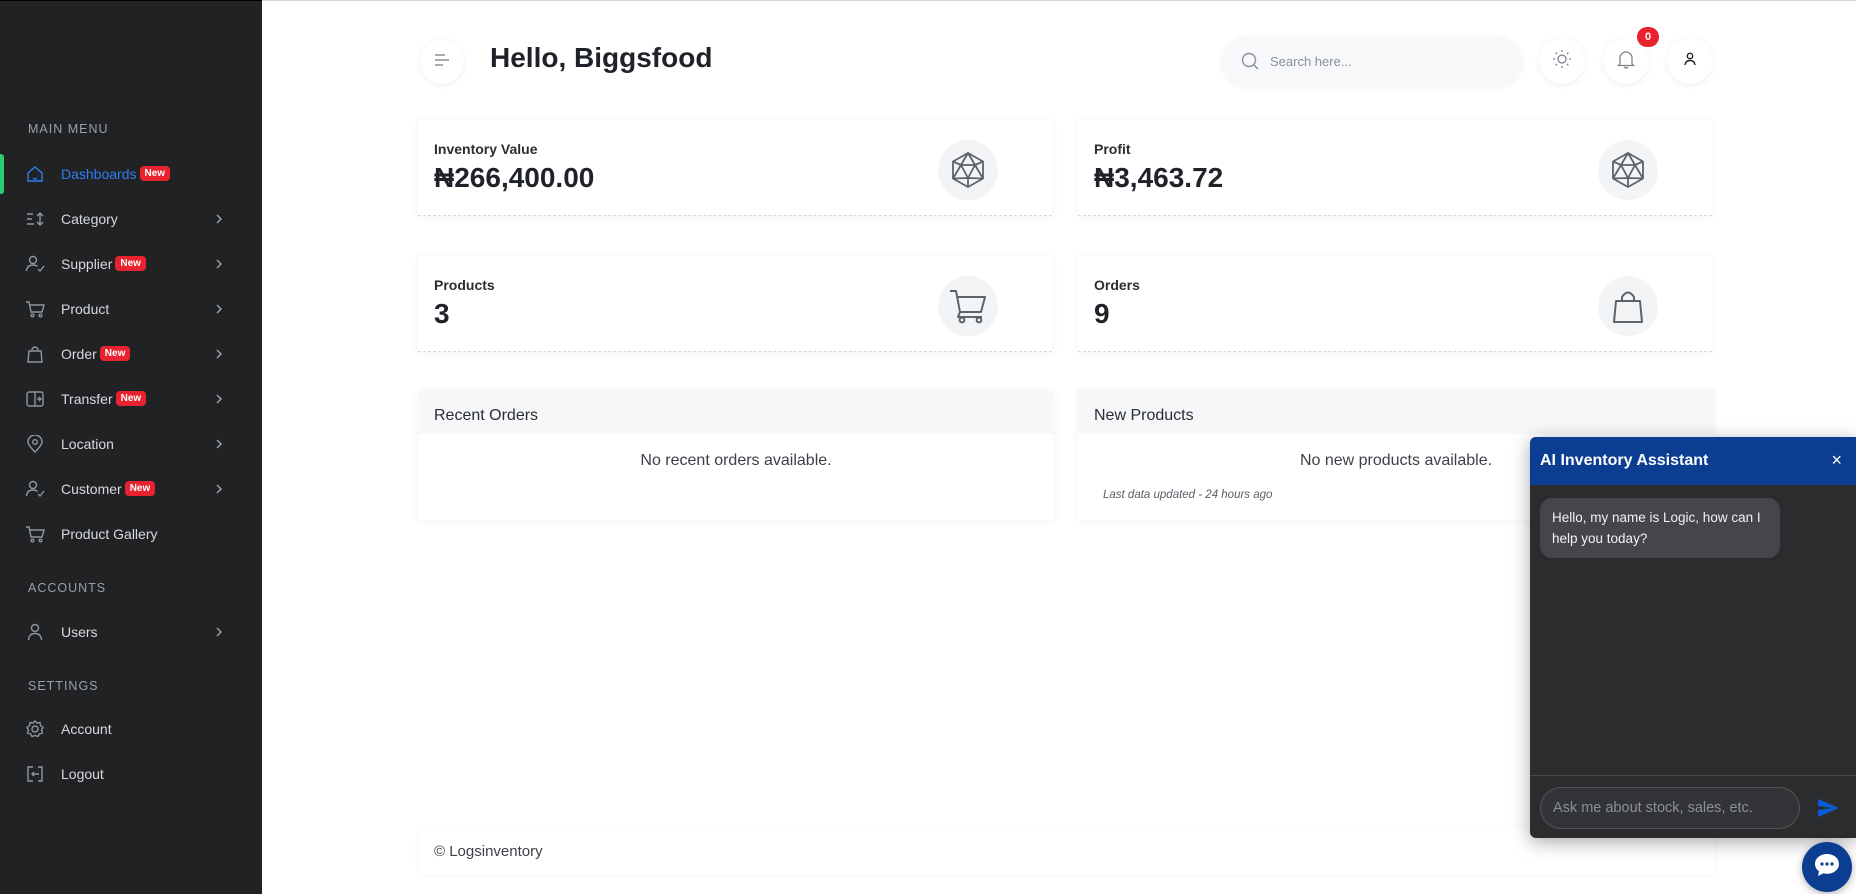 The image size is (1856, 894). What do you see at coordinates (131, 309) in the screenshot?
I see `sidebar-item-product: Product` at bounding box center [131, 309].